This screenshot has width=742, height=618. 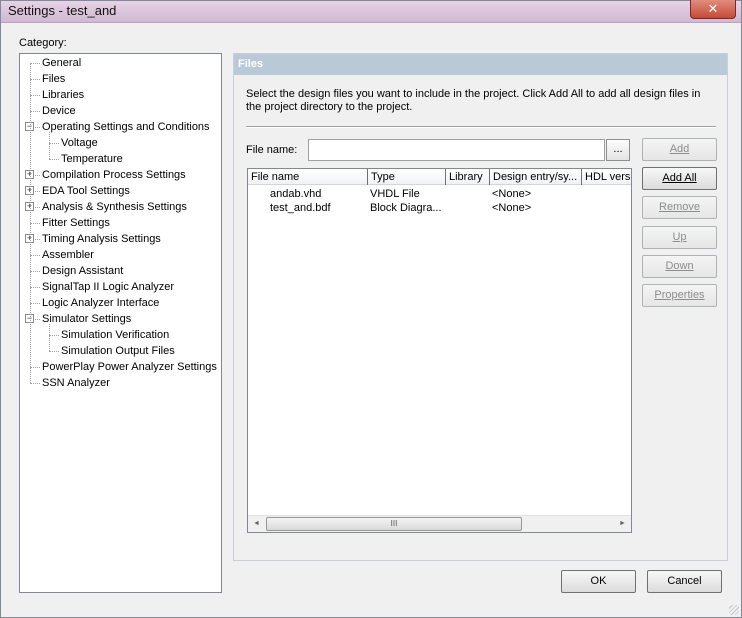 What do you see at coordinates (92, 159) in the screenshot?
I see `tree-item-label: Temperature` at bounding box center [92, 159].